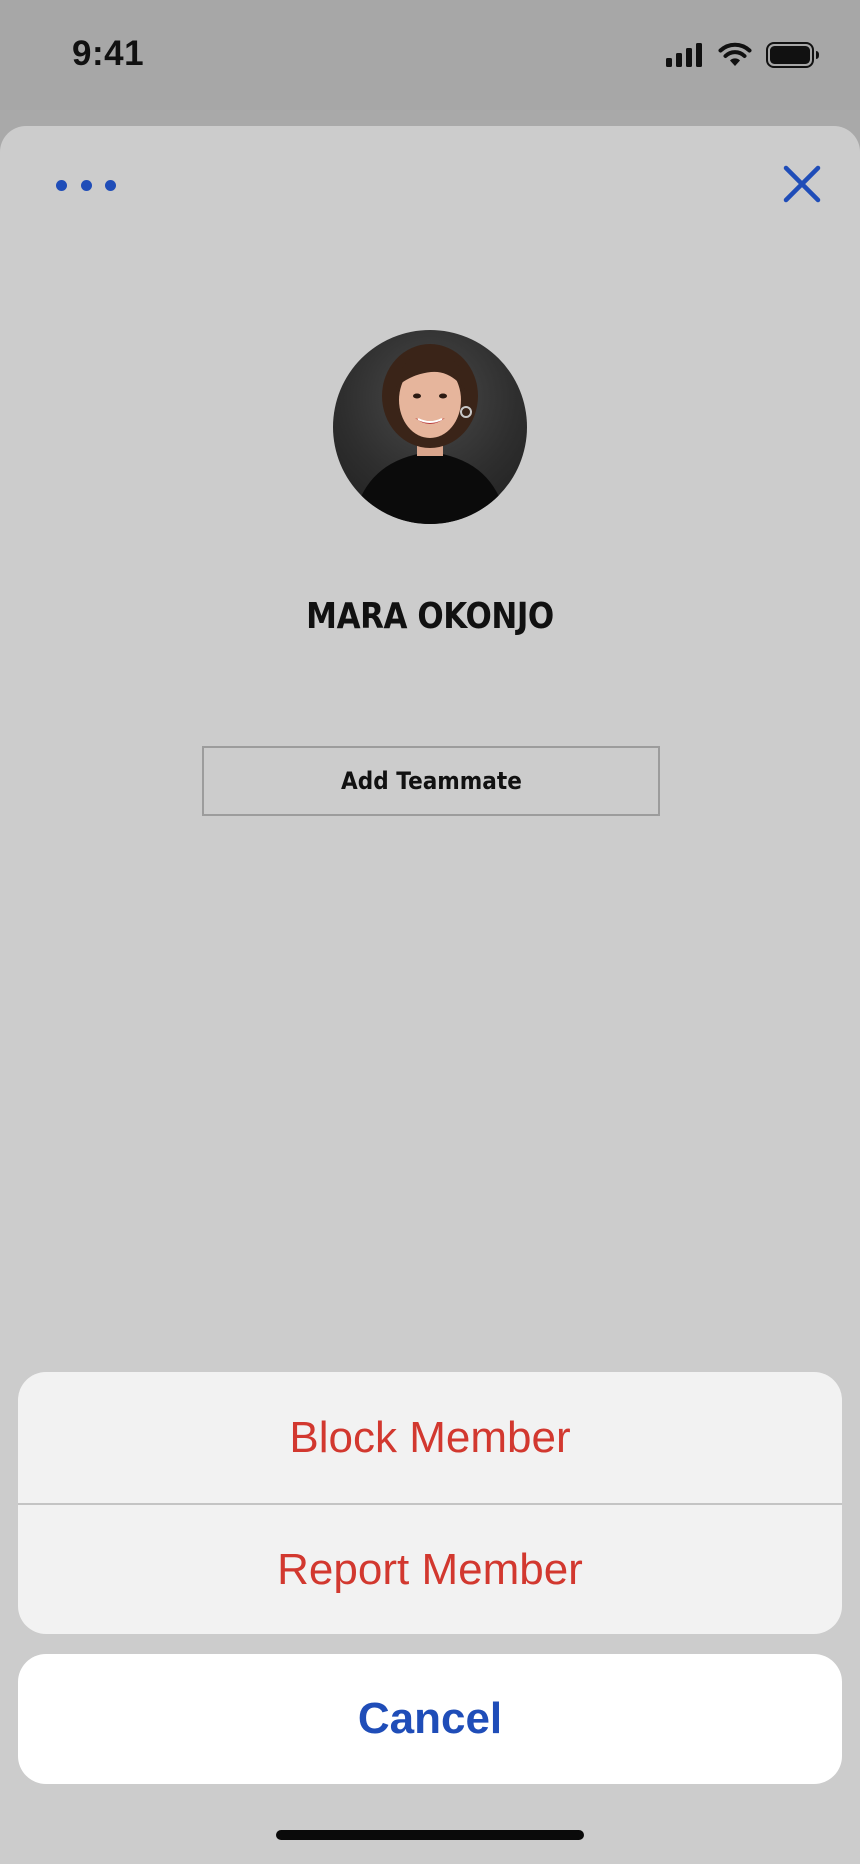 The height and width of the screenshot is (1864, 860). I want to click on profile-name: MARA OKONJO, so click(430, 616).